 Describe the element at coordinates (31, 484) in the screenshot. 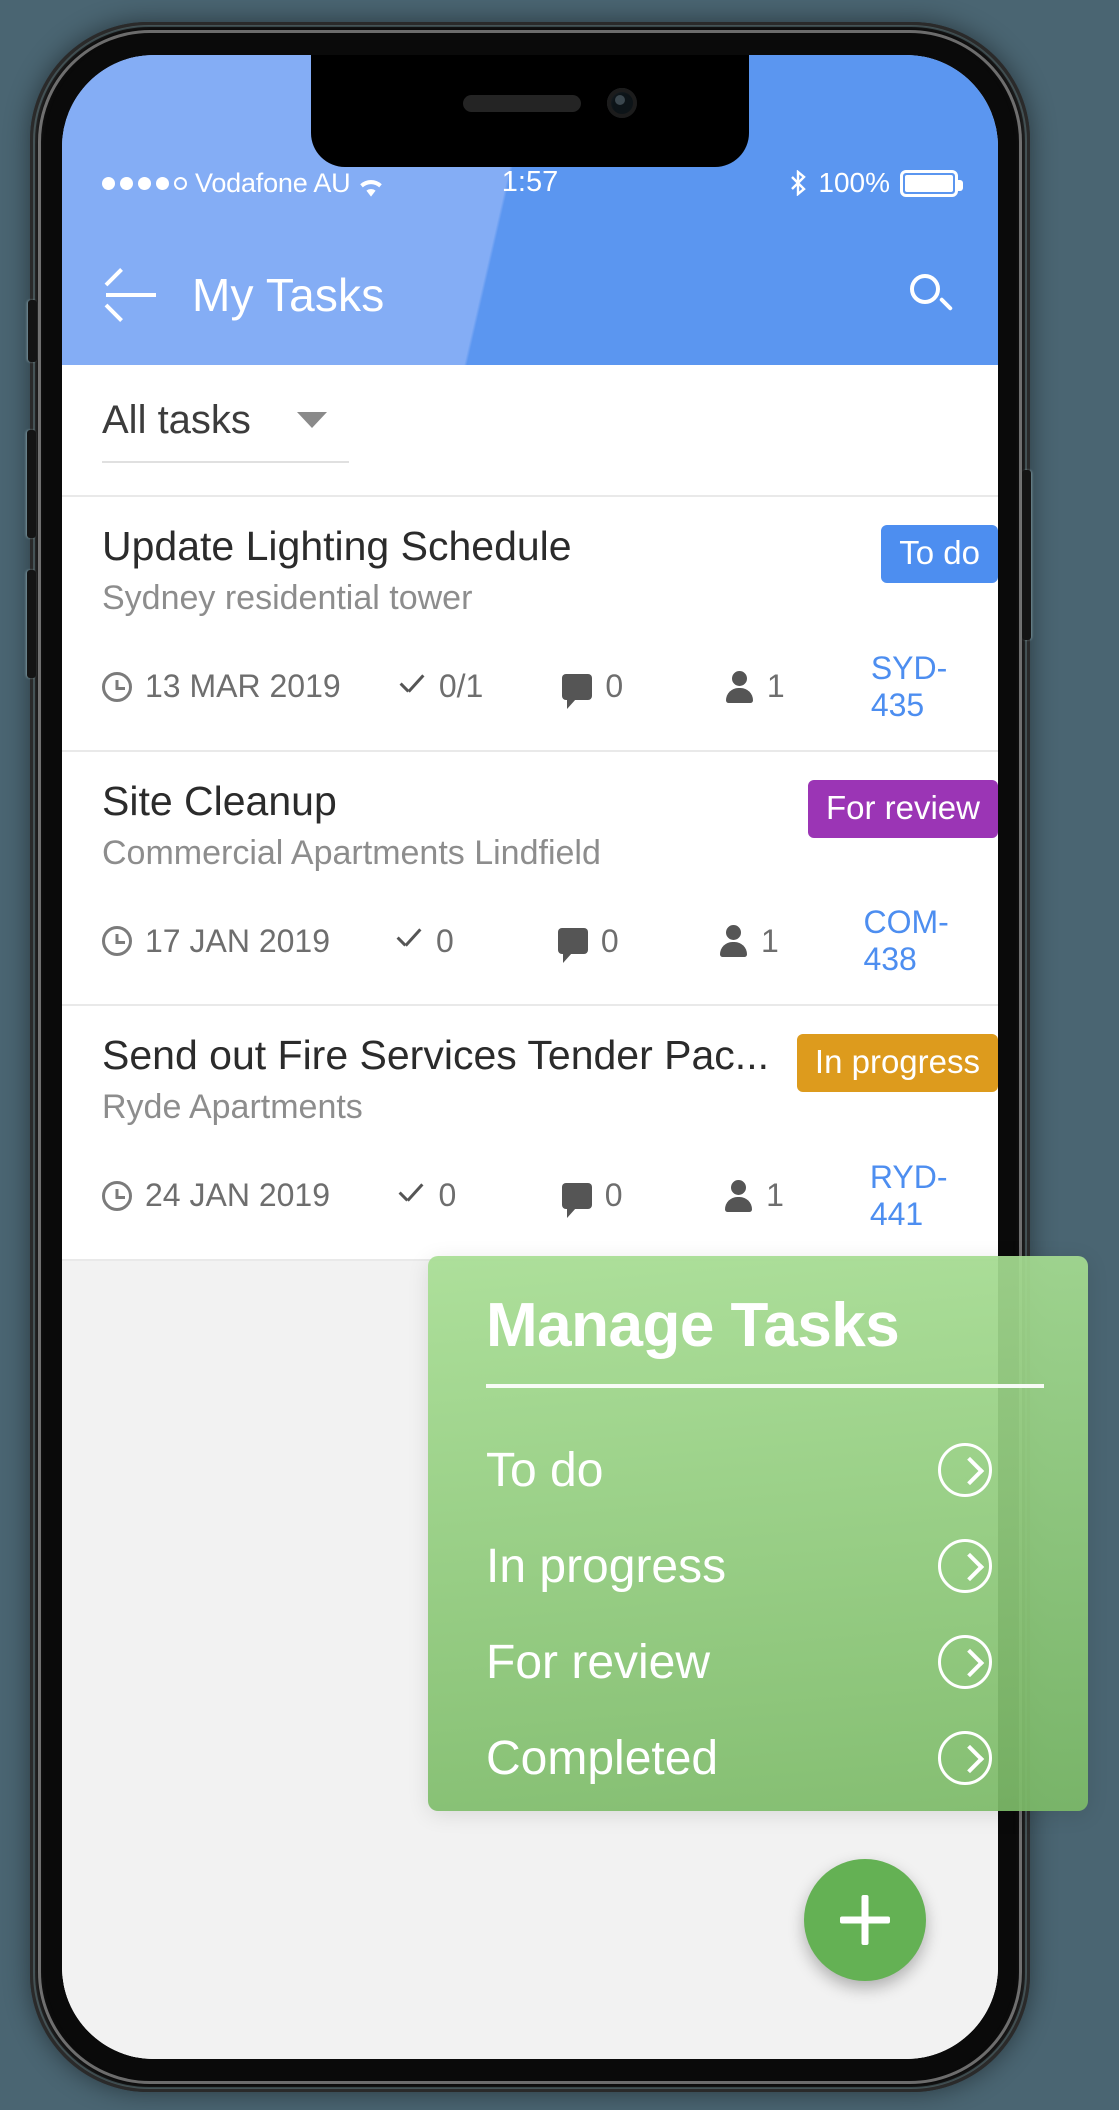

I see `volume-up-button` at that location.